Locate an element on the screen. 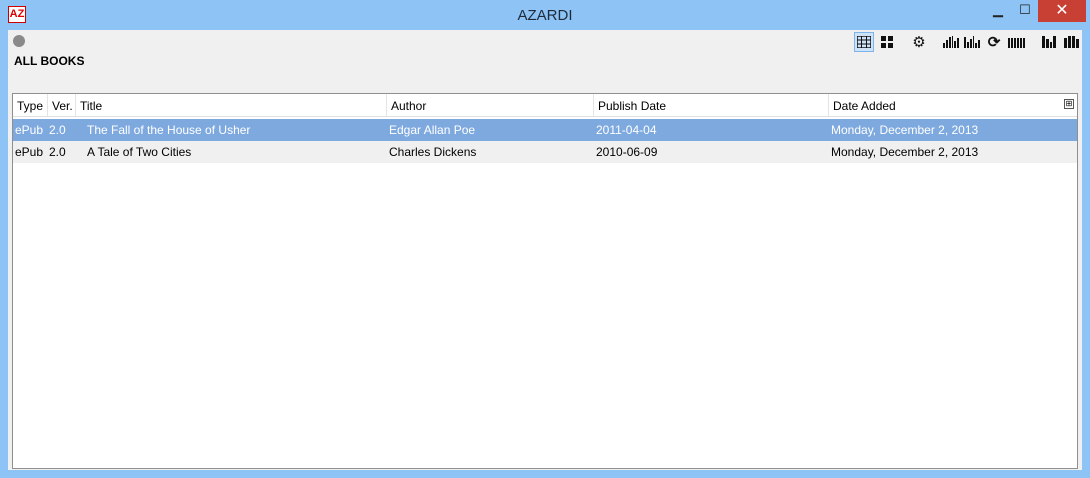  add-book-icon is located at coordinates (1049, 42).